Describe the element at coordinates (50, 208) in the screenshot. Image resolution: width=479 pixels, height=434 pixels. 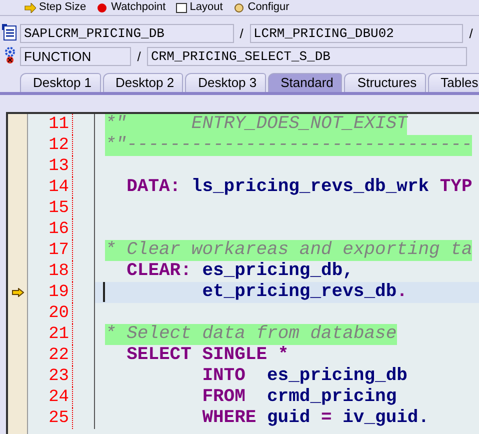
I see `line-number: 15` at that location.